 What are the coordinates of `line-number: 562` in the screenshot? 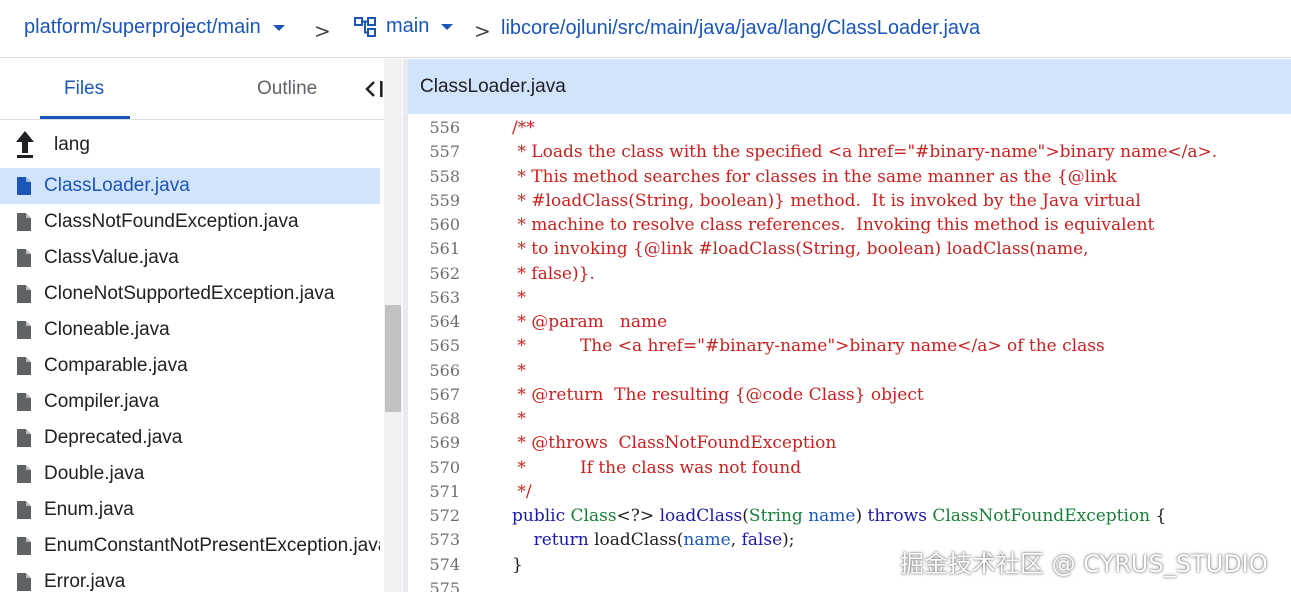 It's located at (434, 273).